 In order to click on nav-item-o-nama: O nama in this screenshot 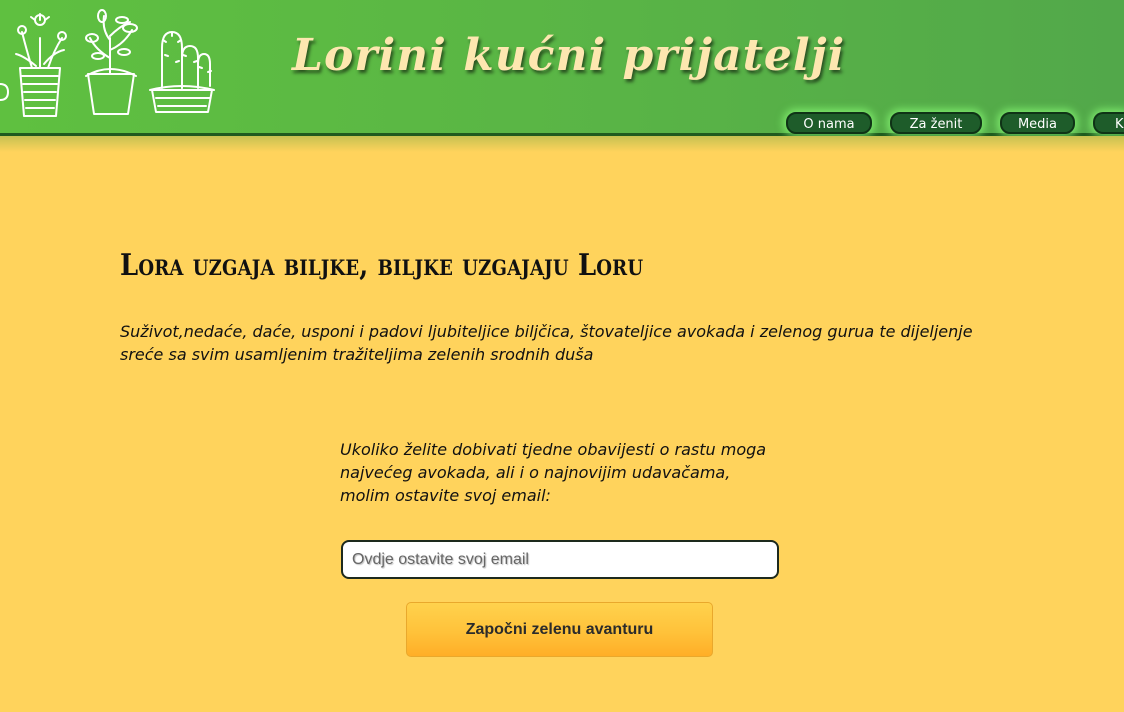, I will do `click(829, 123)`.